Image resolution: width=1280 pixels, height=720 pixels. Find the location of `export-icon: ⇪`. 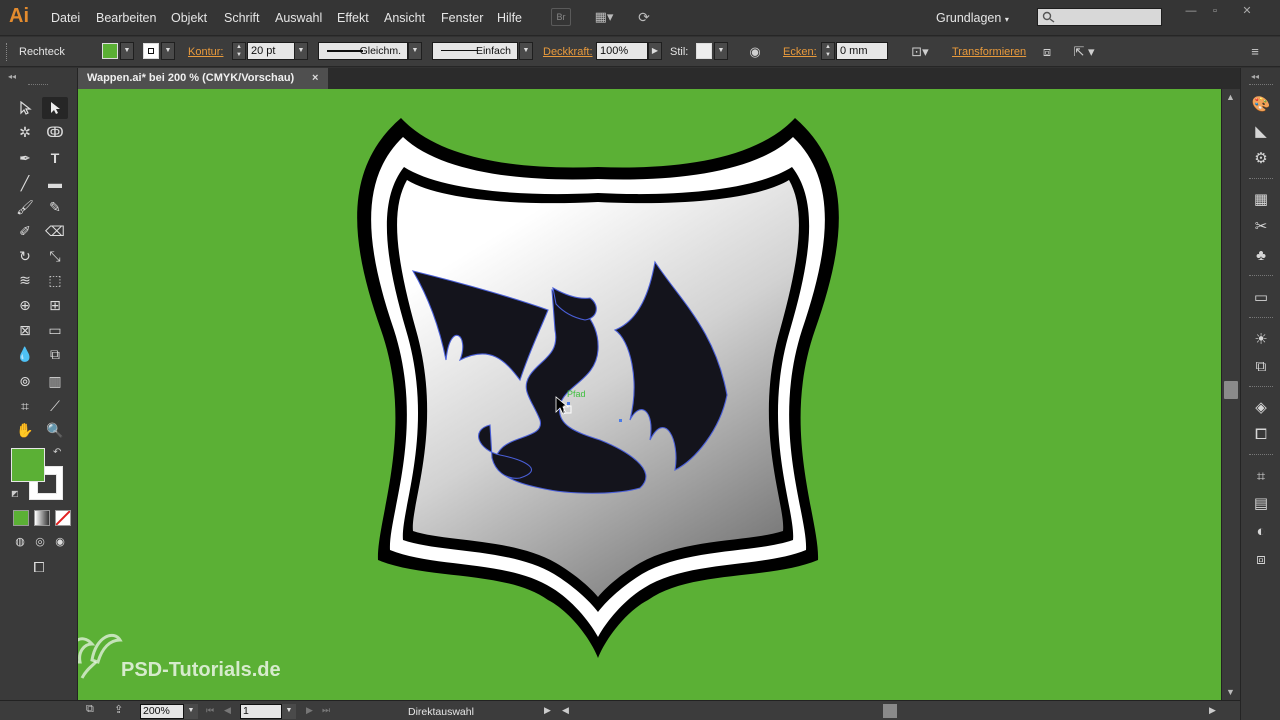

export-icon: ⇪ is located at coordinates (118, 709).